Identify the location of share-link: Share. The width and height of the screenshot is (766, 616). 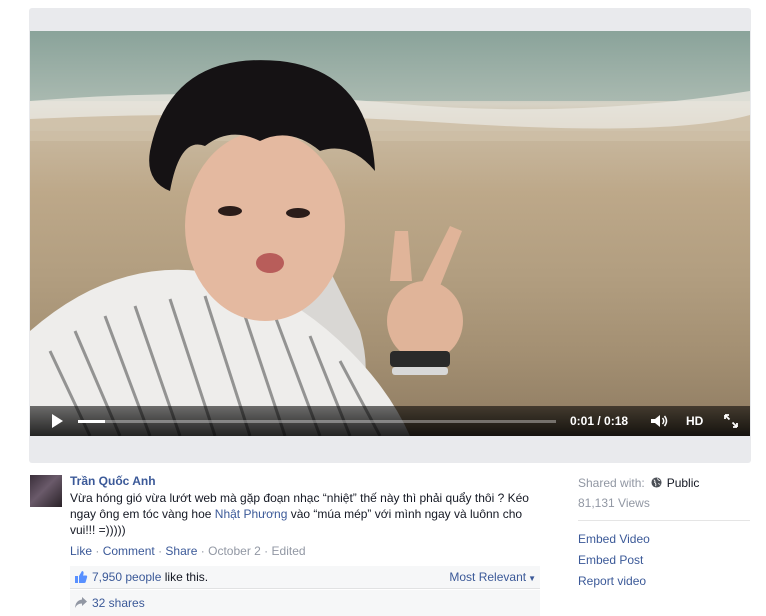
(181, 551).